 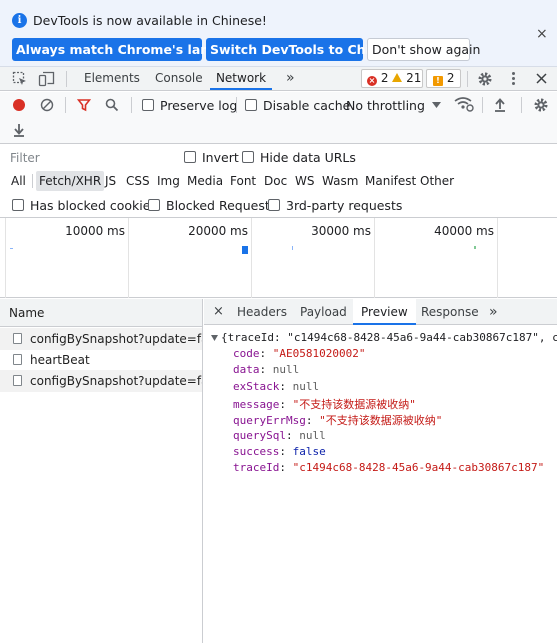 I want to click on tab-console: Console, so click(x=179, y=78).